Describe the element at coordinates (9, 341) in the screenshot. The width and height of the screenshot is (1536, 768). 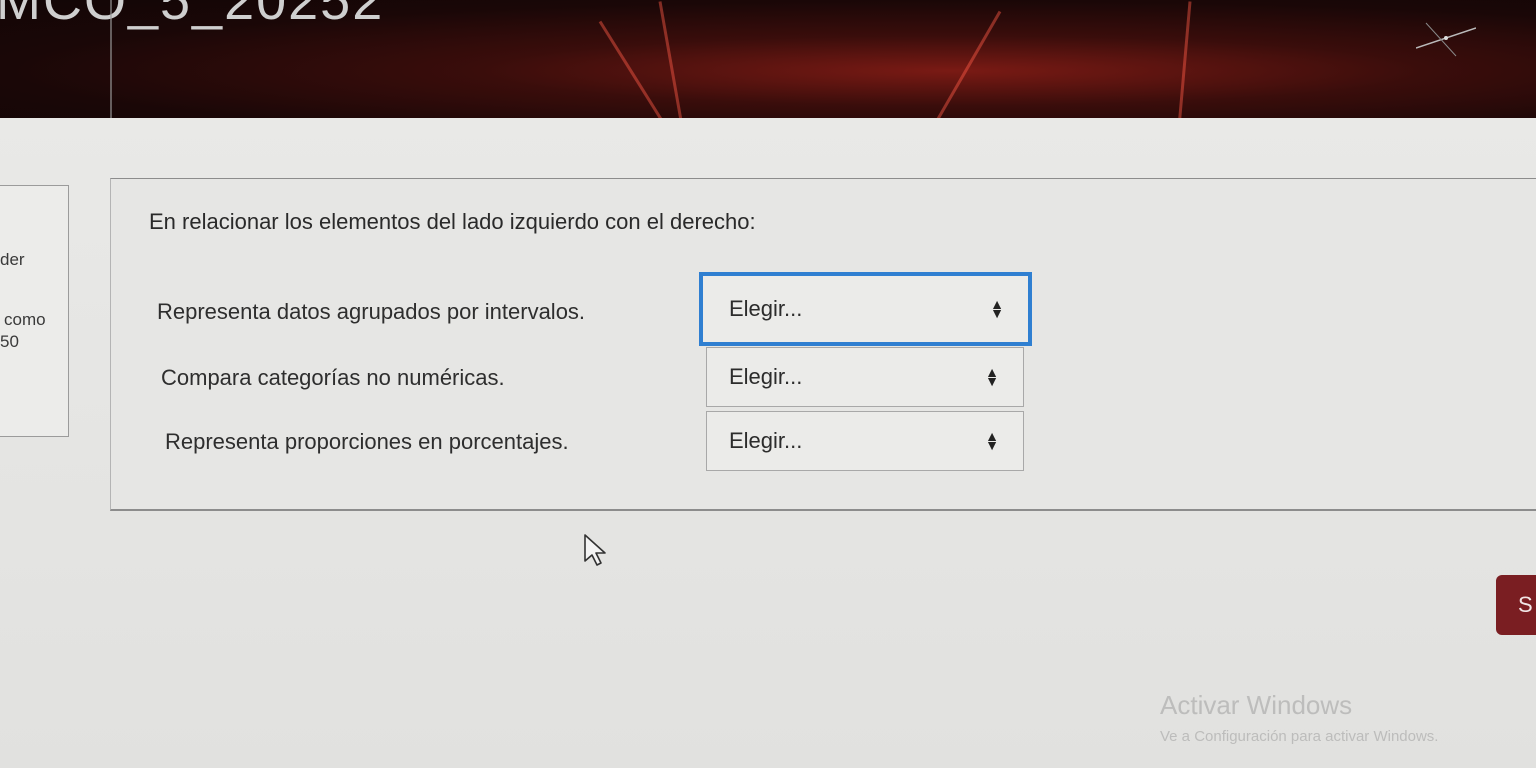
I see `info-text: 50` at that location.